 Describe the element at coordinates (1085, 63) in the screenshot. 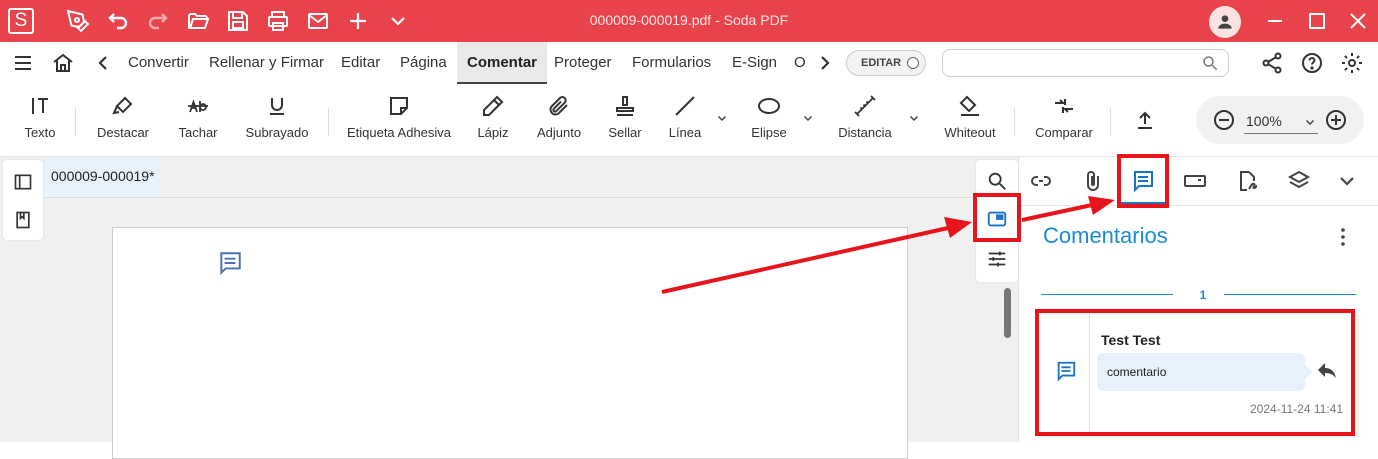

I see `search-input` at that location.